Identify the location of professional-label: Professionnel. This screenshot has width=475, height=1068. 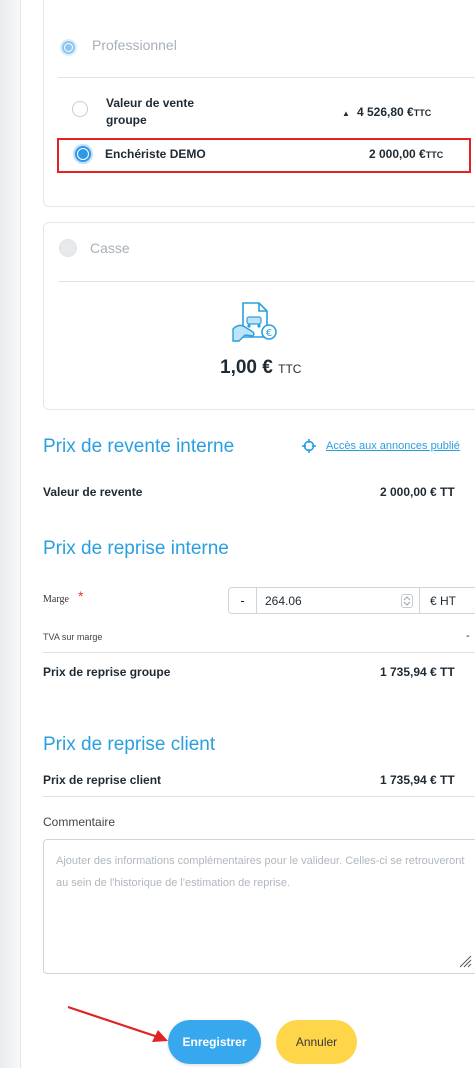
(134, 45).